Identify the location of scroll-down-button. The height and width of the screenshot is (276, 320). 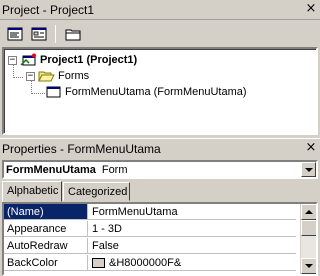
(308, 266).